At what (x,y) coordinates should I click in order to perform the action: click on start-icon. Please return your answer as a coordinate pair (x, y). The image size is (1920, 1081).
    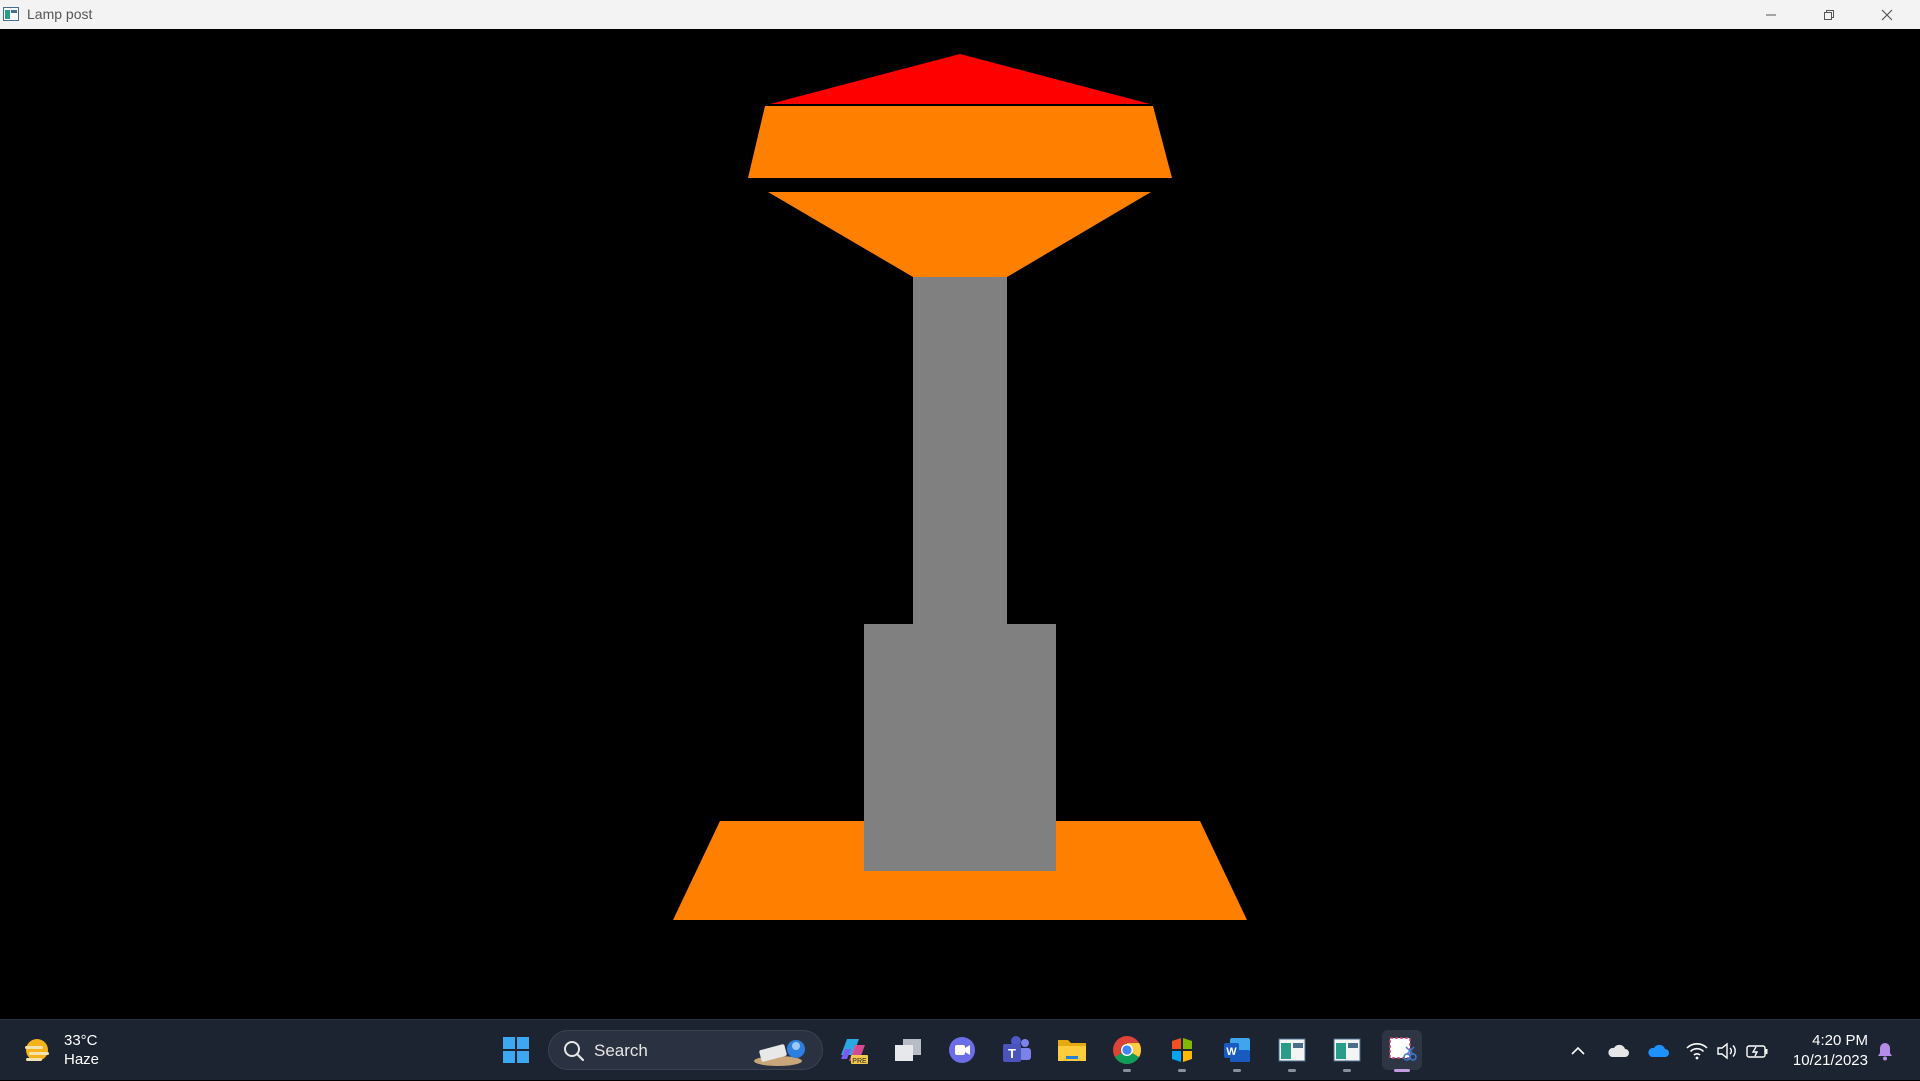
    Looking at the image, I should click on (516, 1050).